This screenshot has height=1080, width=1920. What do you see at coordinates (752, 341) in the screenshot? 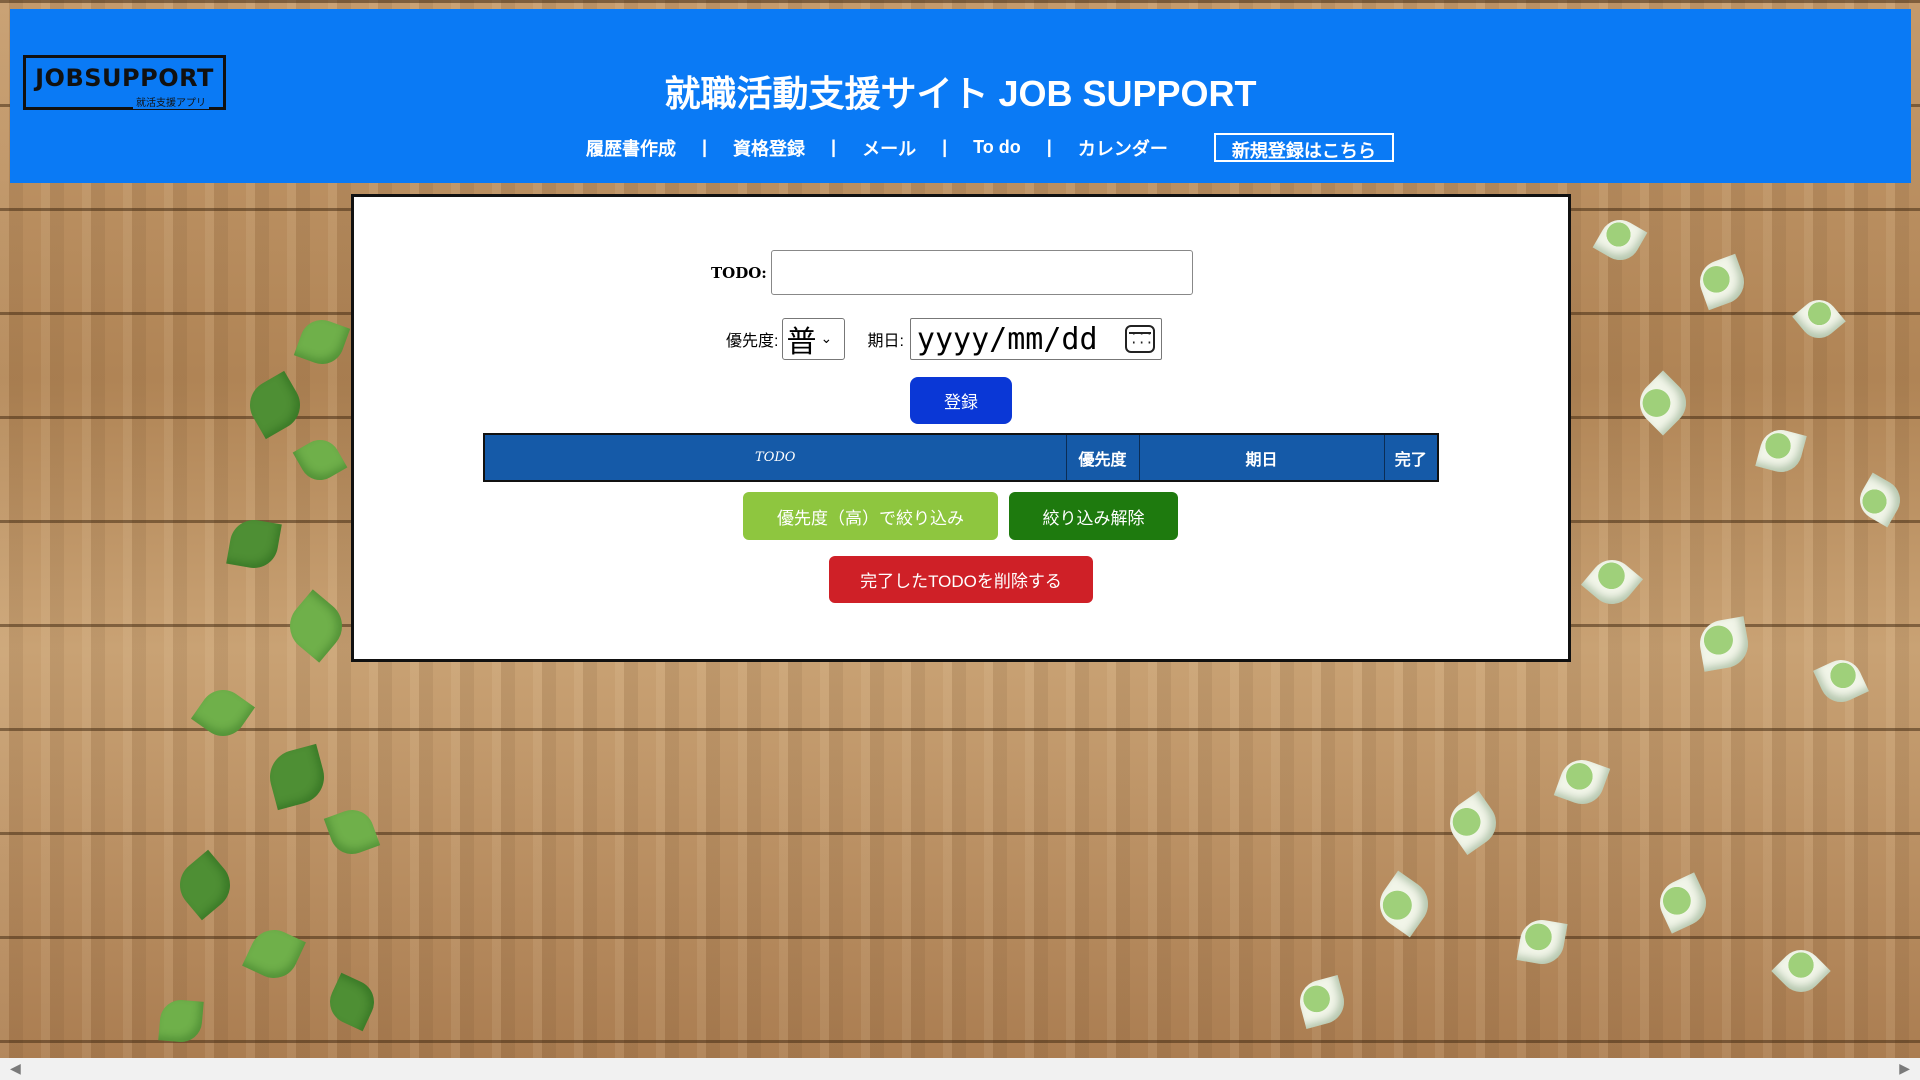
I see `priority-label: 優先度:` at bounding box center [752, 341].